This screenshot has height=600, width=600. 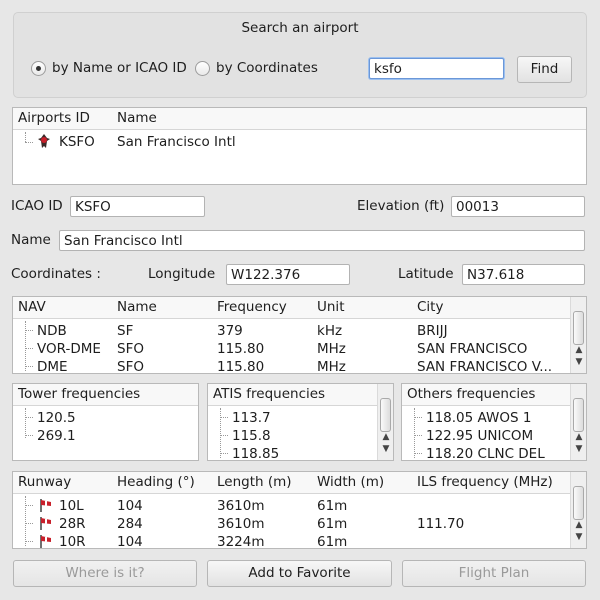 What do you see at coordinates (71, 506) in the screenshot?
I see `runway-id: 10L` at bounding box center [71, 506].